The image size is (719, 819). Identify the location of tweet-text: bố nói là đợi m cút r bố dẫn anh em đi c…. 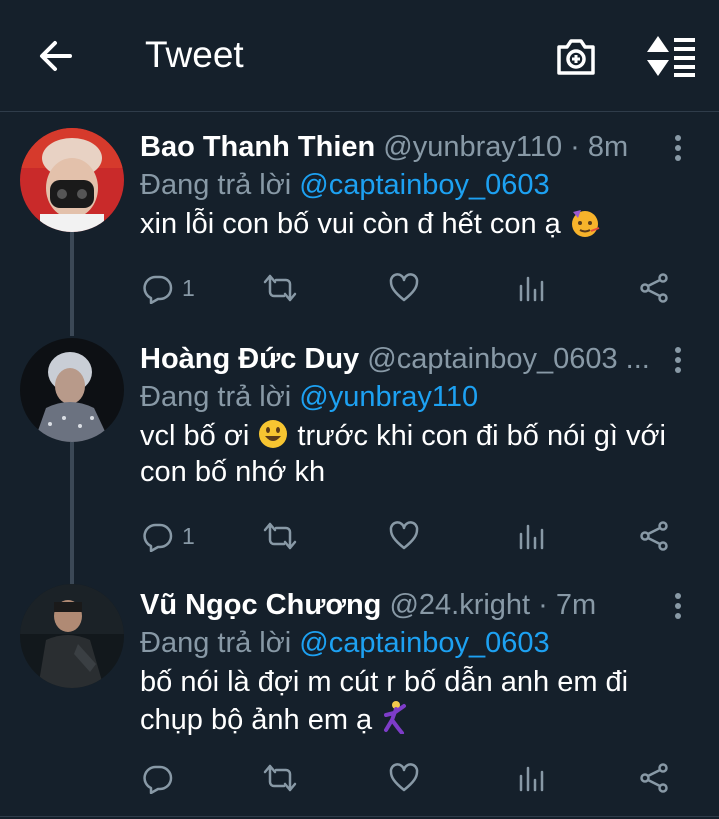
(420, 701).